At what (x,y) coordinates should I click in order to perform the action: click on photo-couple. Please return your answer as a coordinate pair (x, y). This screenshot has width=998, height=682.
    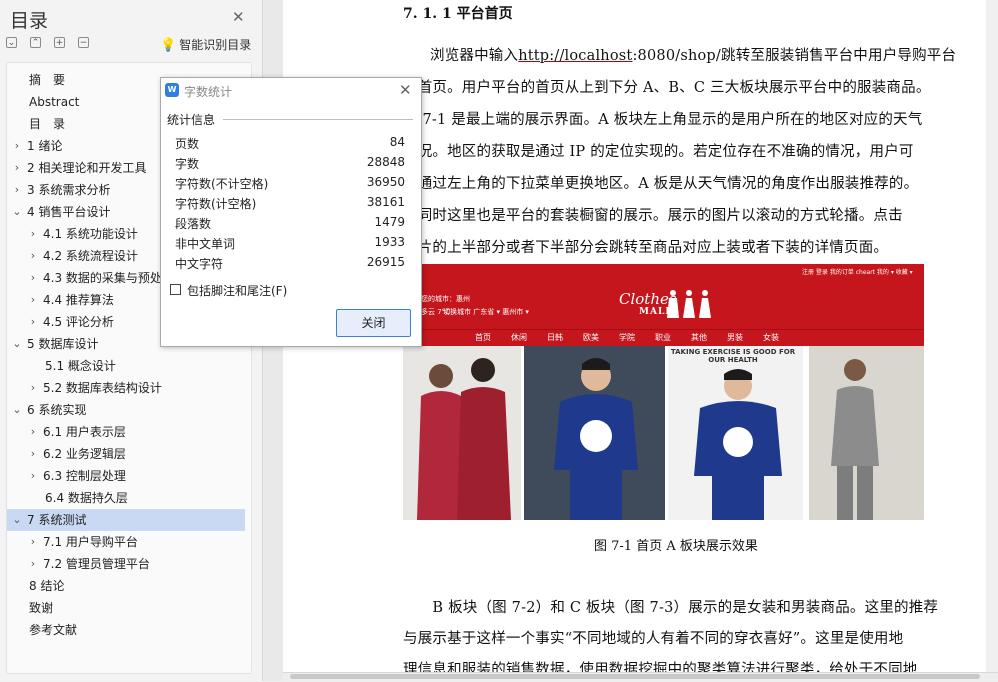
    Looking at the image, I should click on (462, 433).